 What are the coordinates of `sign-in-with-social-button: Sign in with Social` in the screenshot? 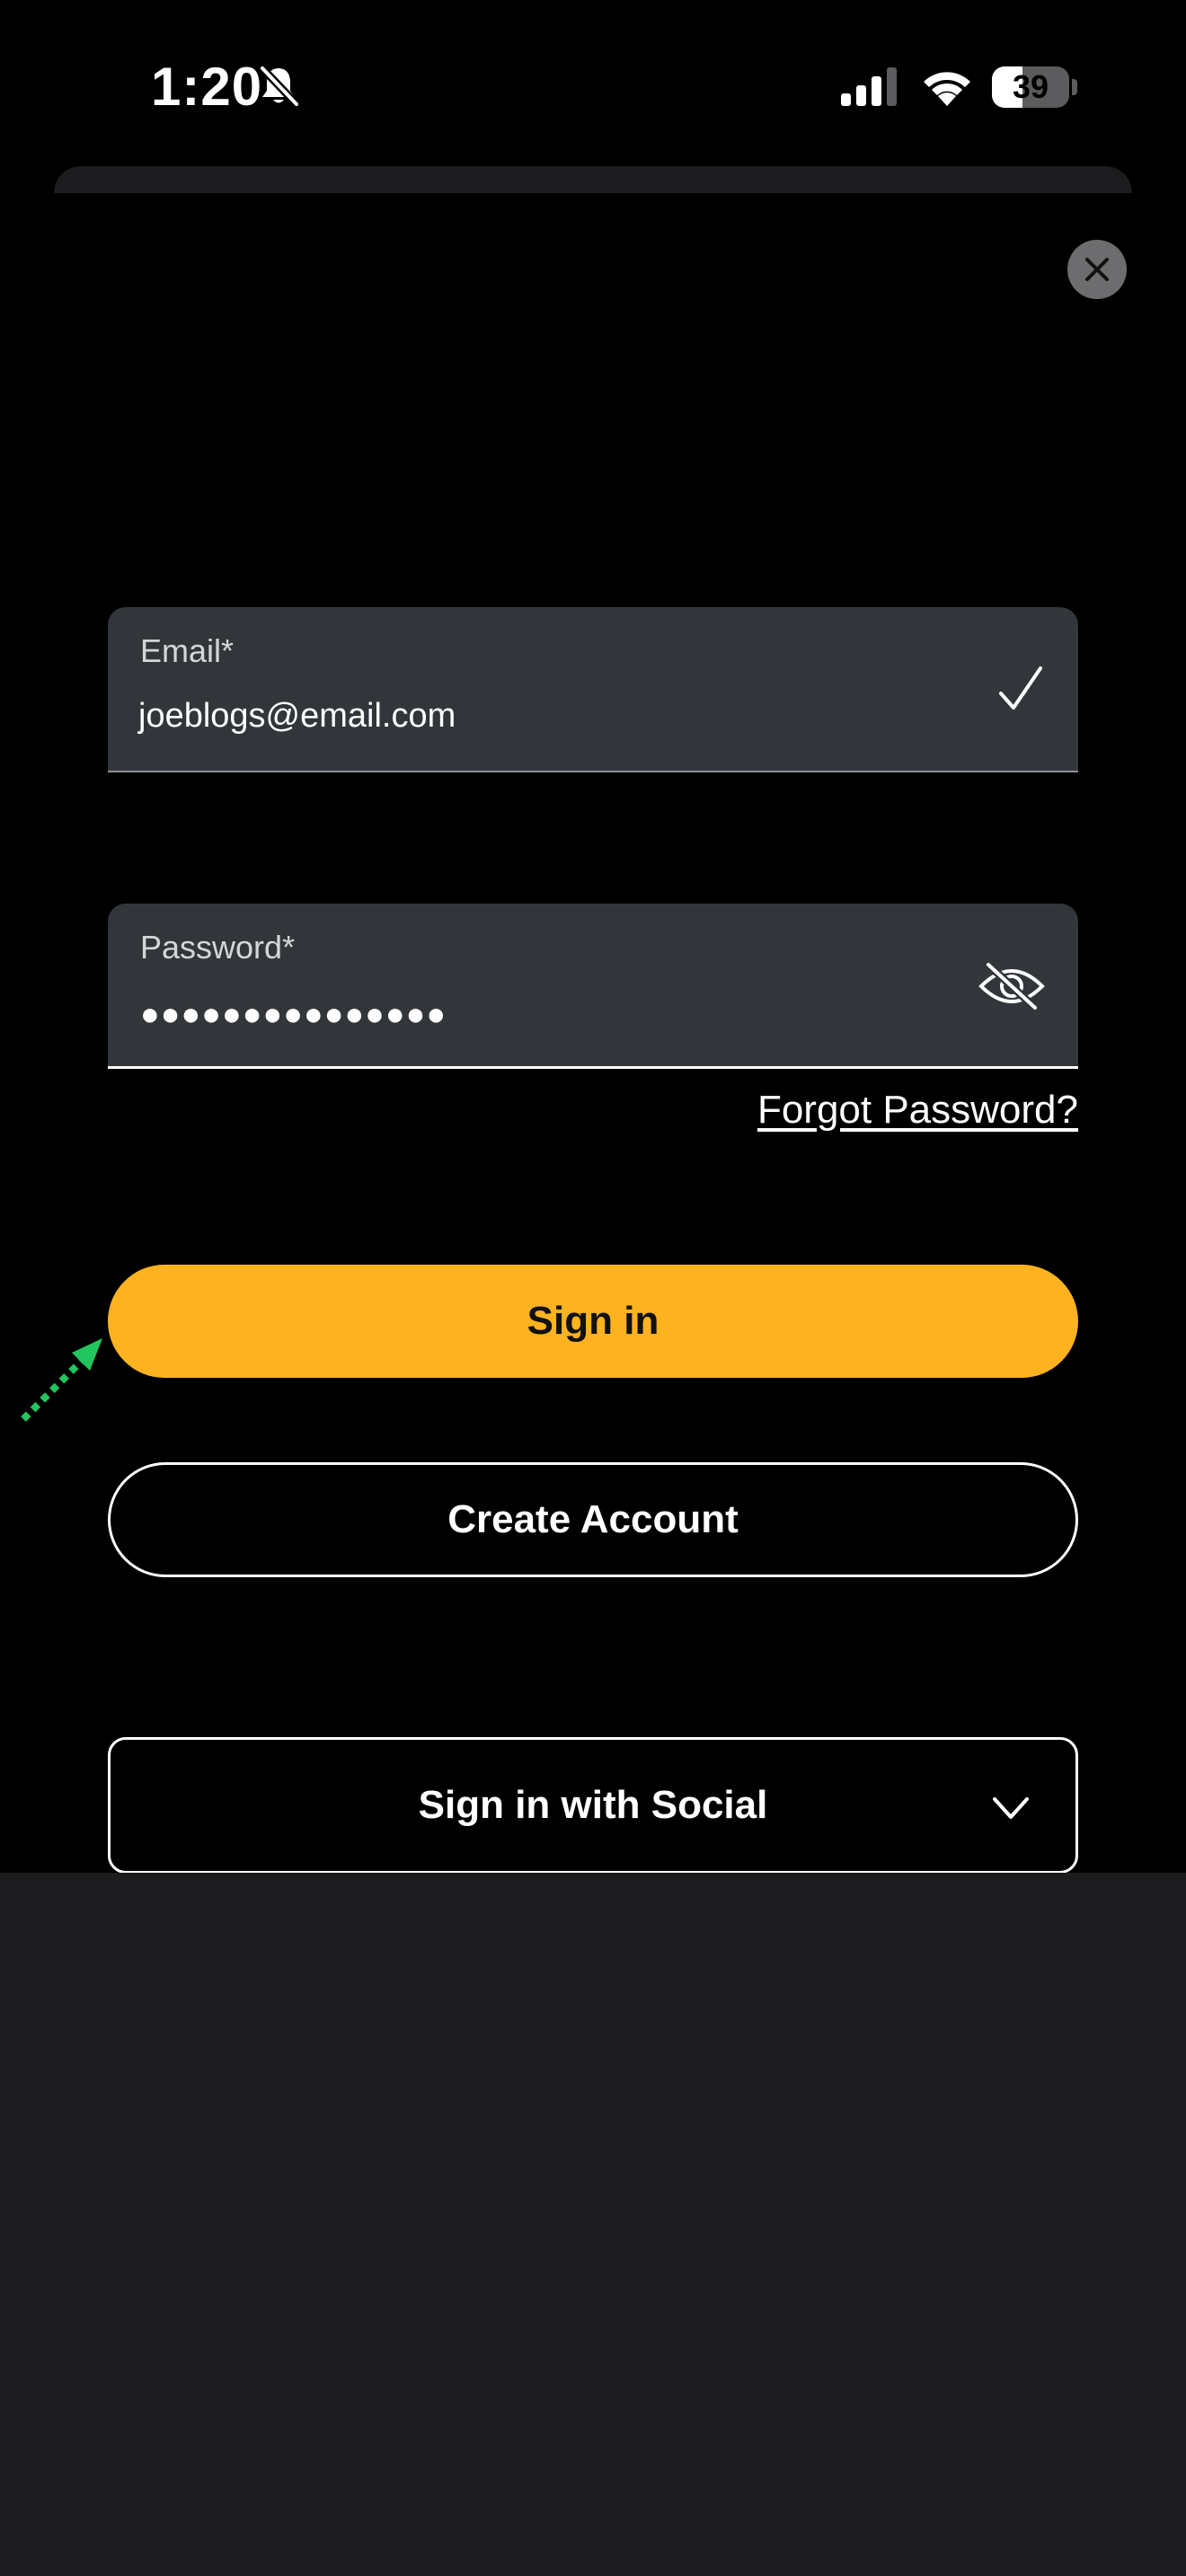 It's located at (593, 1805).